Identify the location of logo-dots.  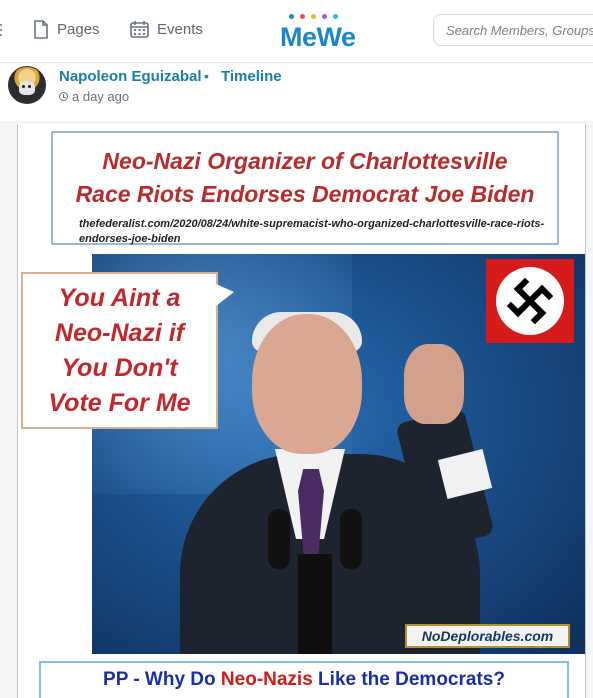
(313, 16).